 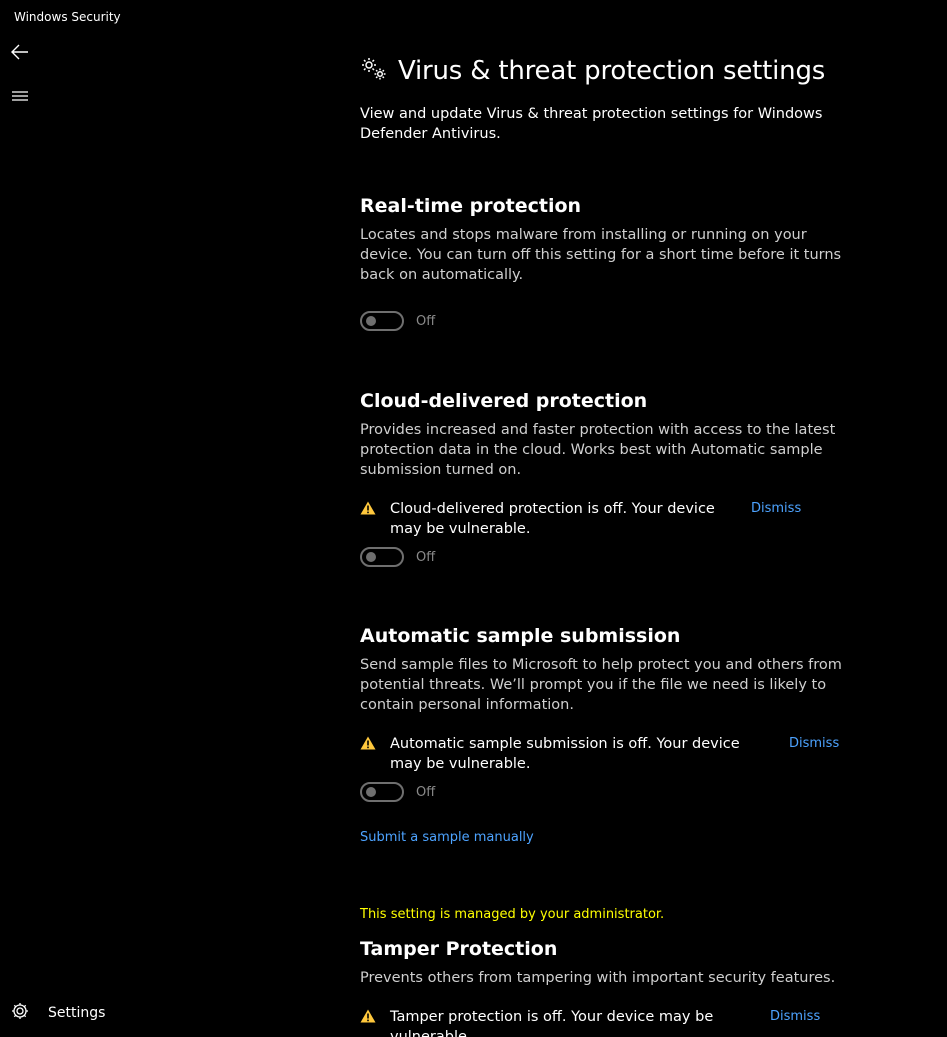 I want to click on sample-submission-toggle, so click(x=382, y=792).